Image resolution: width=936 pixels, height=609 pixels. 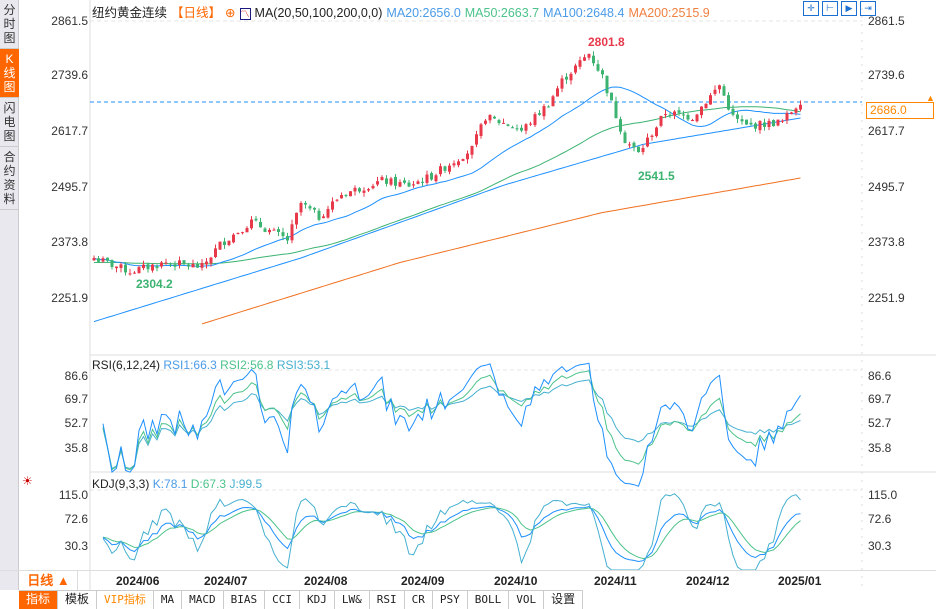 What do you see at coordinates (230, 13) in the screenshot?
I see `crosshair-icon: ⊕` at bounding box center [230, 13].